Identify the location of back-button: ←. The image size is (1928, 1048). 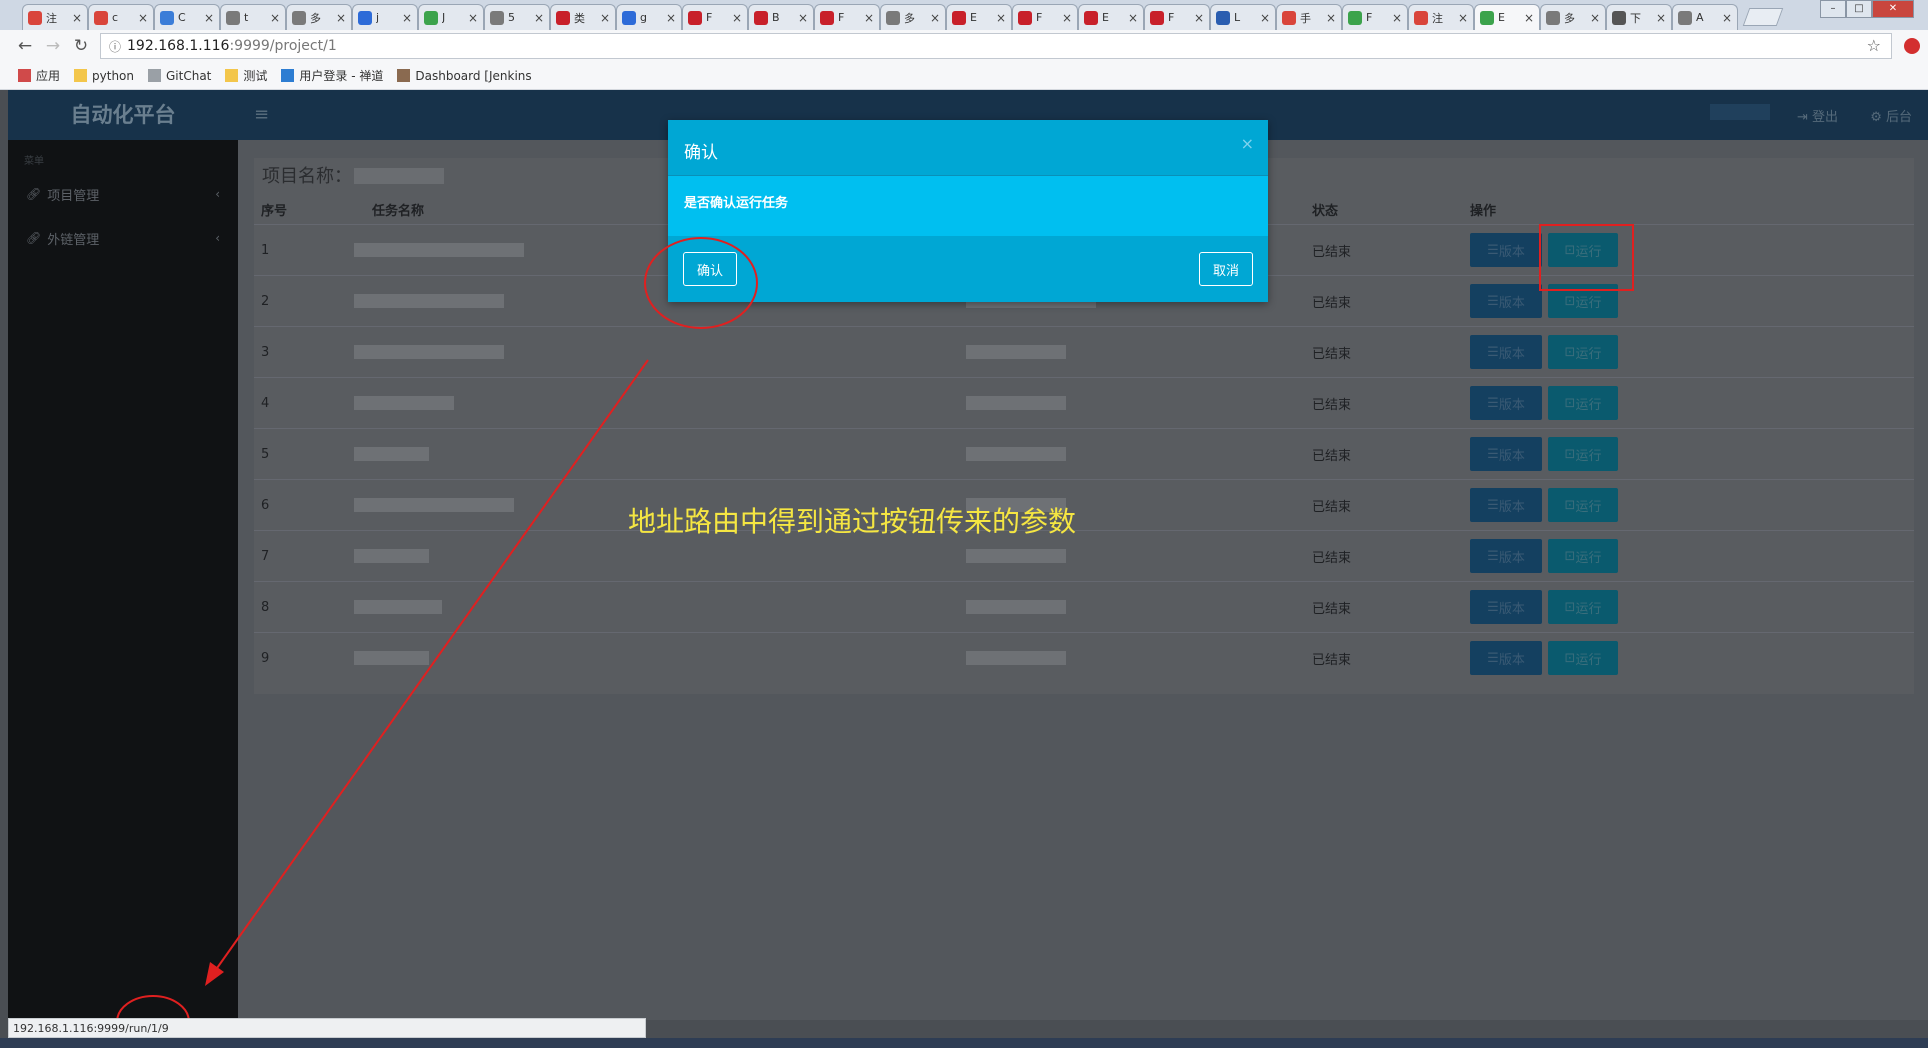
(25, 46).